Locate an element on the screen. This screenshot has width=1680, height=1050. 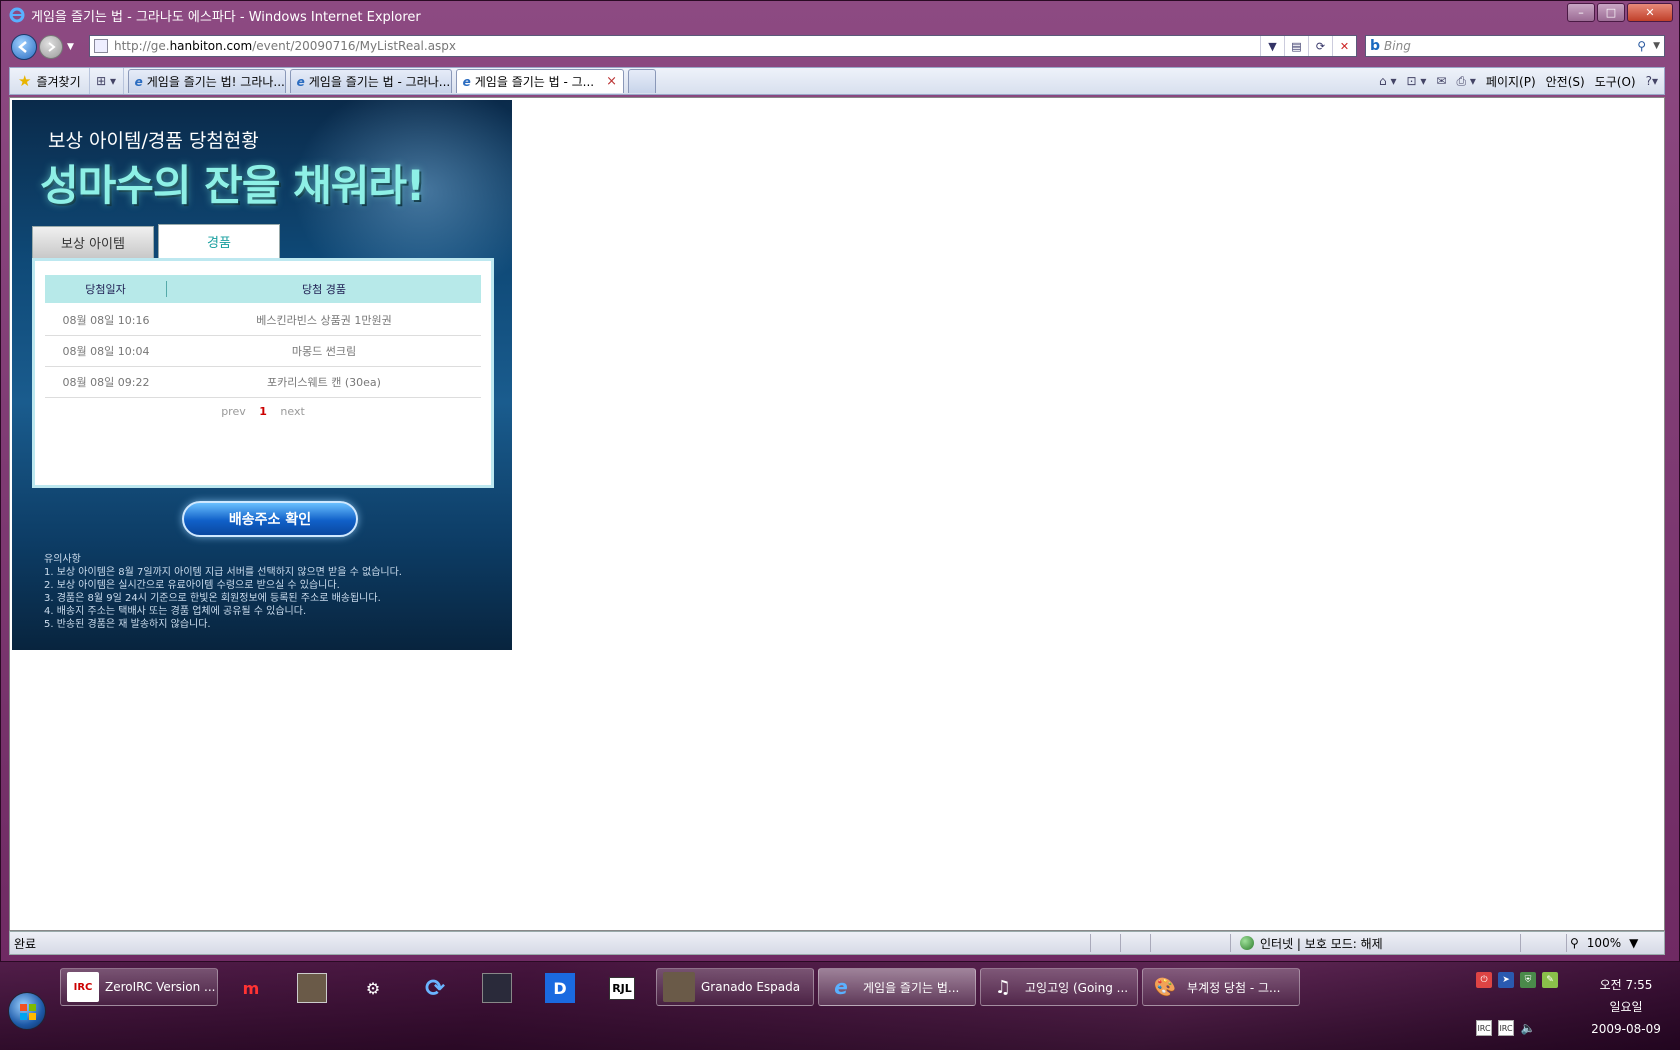
search-options-icon: ▼ is located at coordinates (1656, 46).